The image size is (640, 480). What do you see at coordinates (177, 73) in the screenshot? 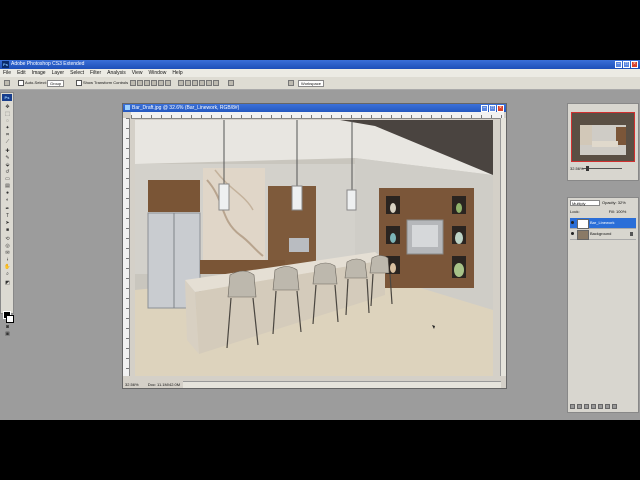
I see `menu-help: Help` at bounding box center [177, 73].